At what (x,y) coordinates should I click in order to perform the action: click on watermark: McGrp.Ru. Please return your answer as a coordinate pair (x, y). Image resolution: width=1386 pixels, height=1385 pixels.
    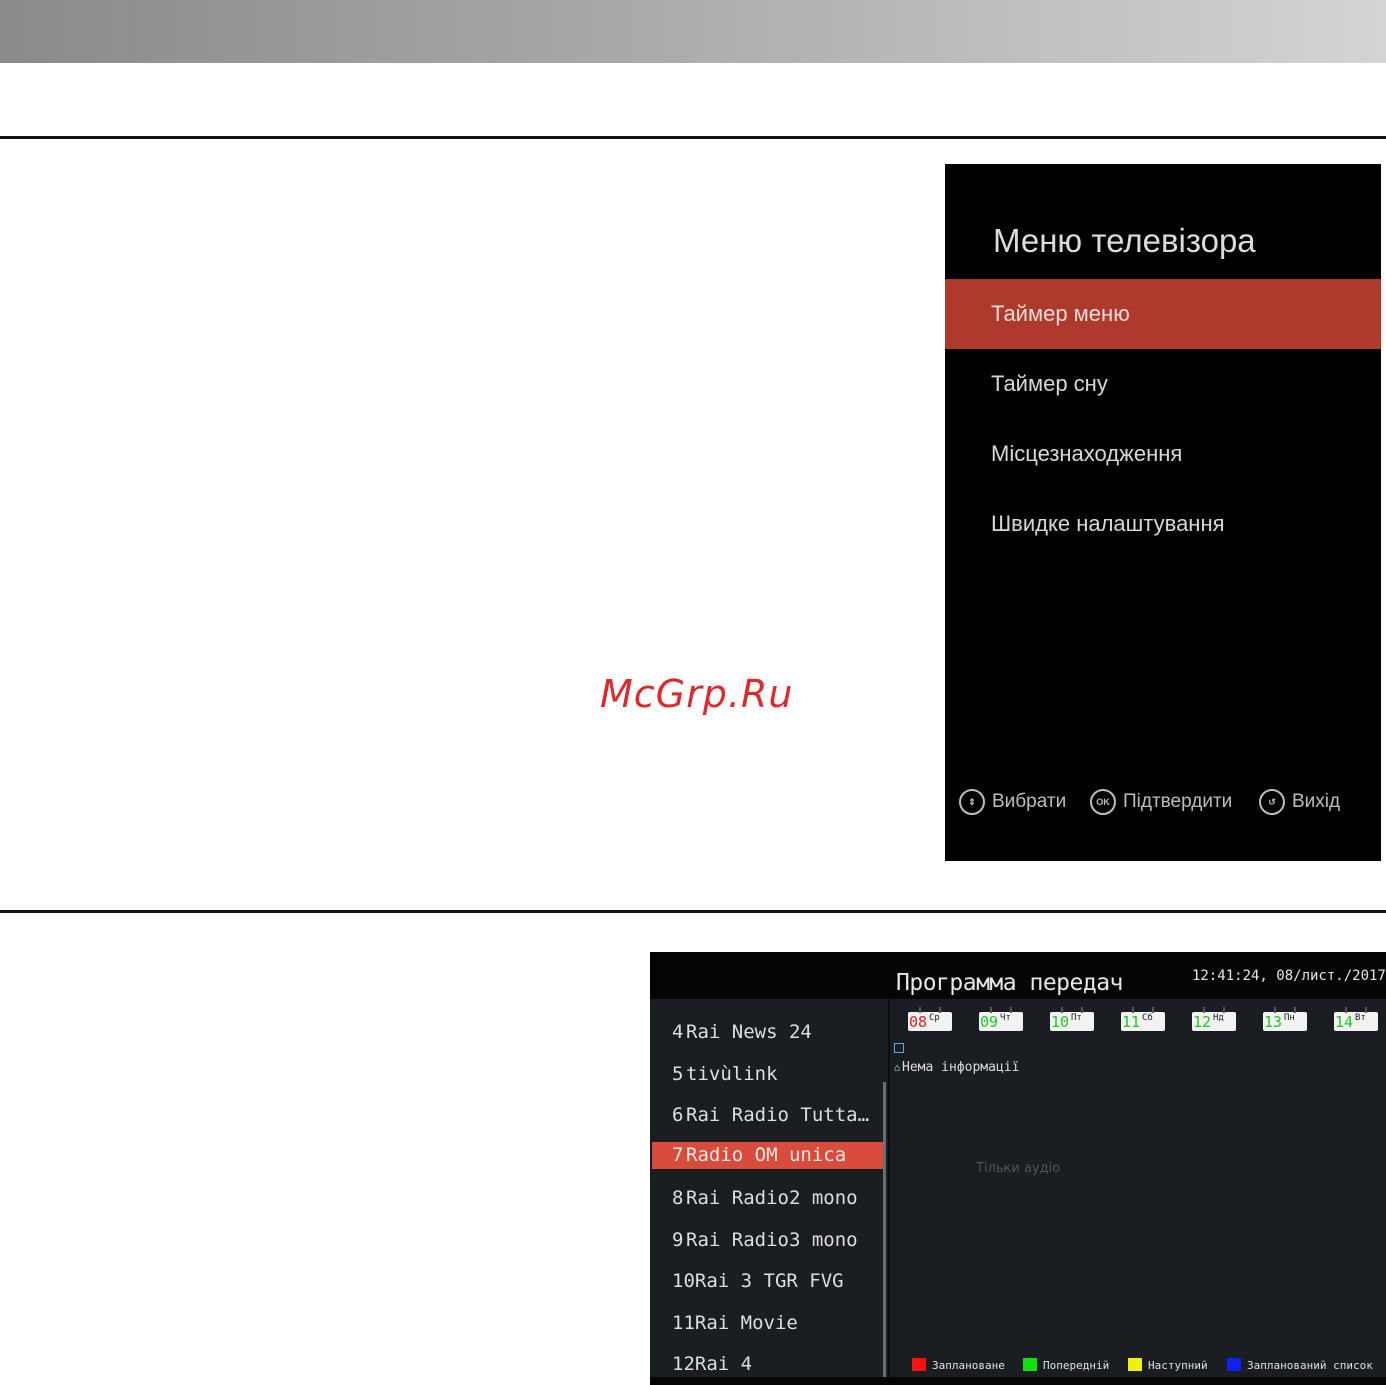
    Looking at the image, I should click on (697, 694).